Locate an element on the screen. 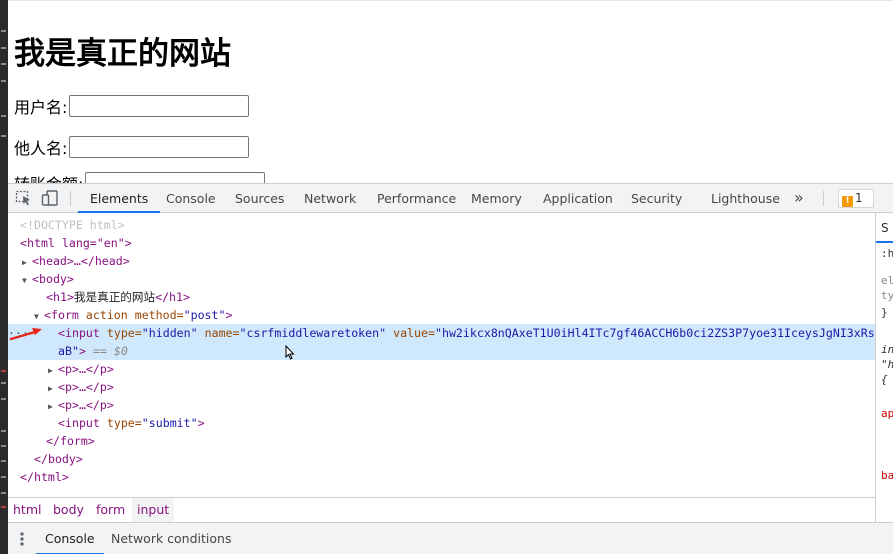 The height and width of the screenshot is (554, 893). device-toolbar-icon is located at coordinates (50, 198).